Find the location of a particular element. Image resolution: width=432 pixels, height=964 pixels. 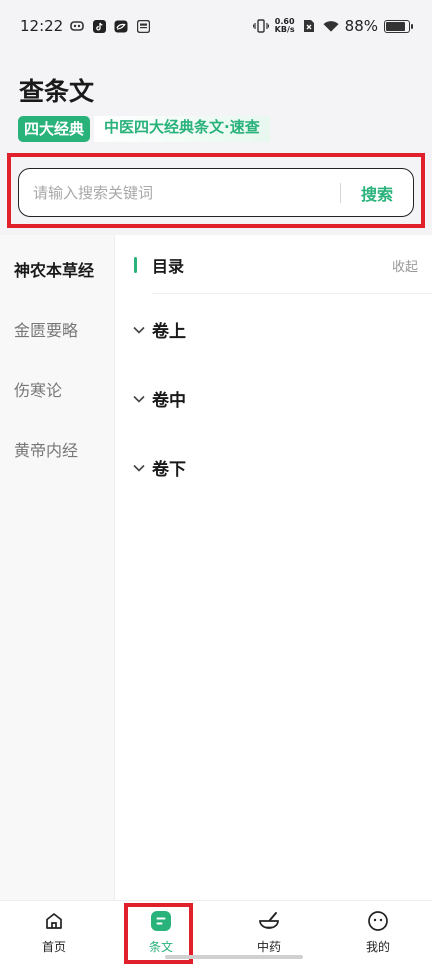

no-sim-icon is located at coordinates (309, 26).